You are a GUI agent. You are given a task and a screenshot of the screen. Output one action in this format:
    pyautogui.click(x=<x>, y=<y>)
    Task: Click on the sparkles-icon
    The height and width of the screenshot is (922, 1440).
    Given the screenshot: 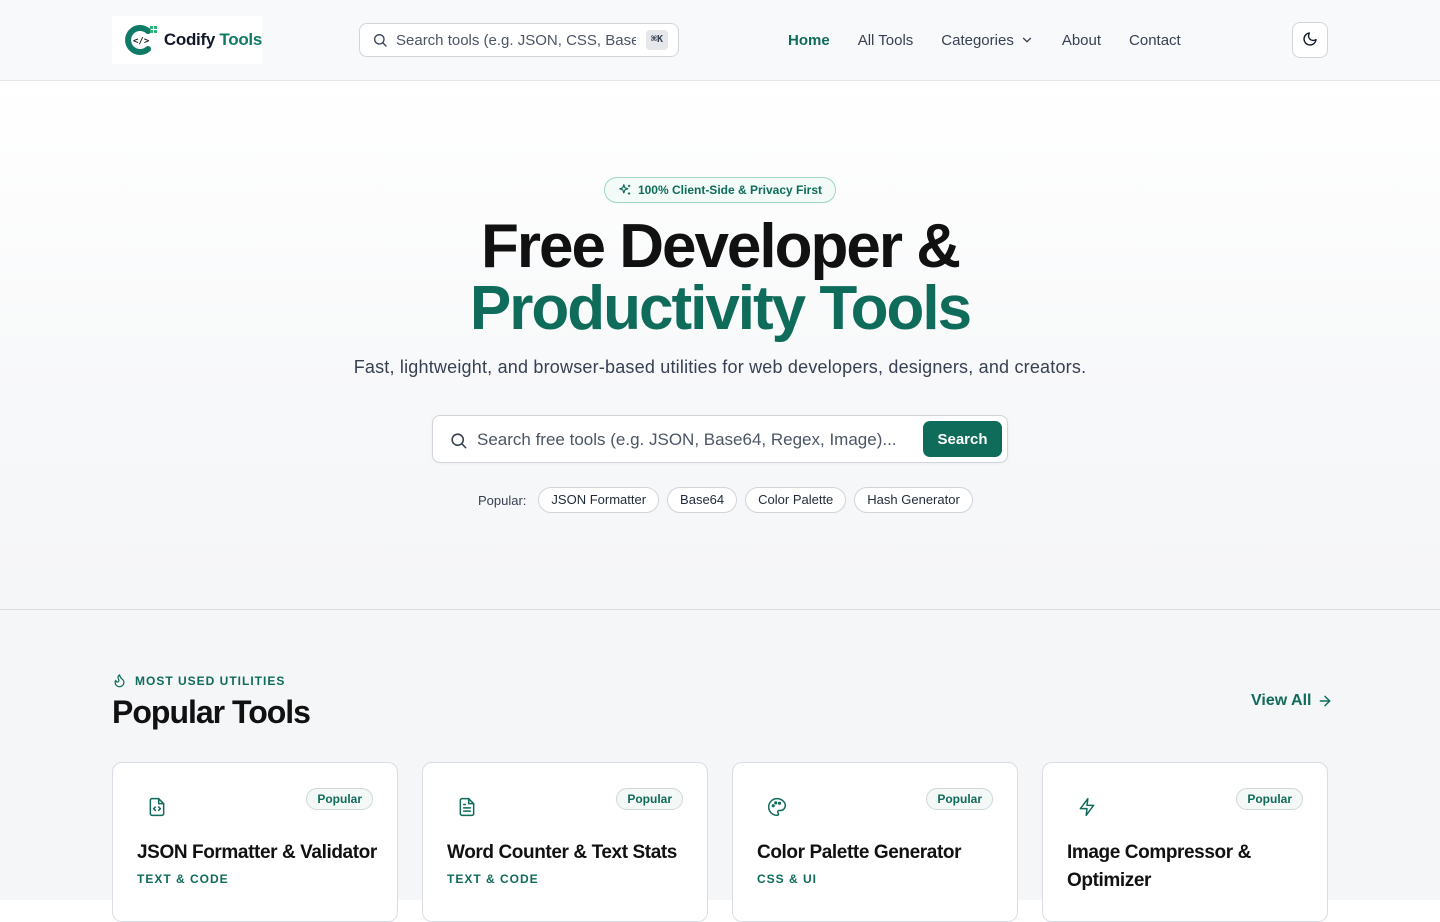 What is the action you would take?
    pyautogui.click(x=625, y=190)
    